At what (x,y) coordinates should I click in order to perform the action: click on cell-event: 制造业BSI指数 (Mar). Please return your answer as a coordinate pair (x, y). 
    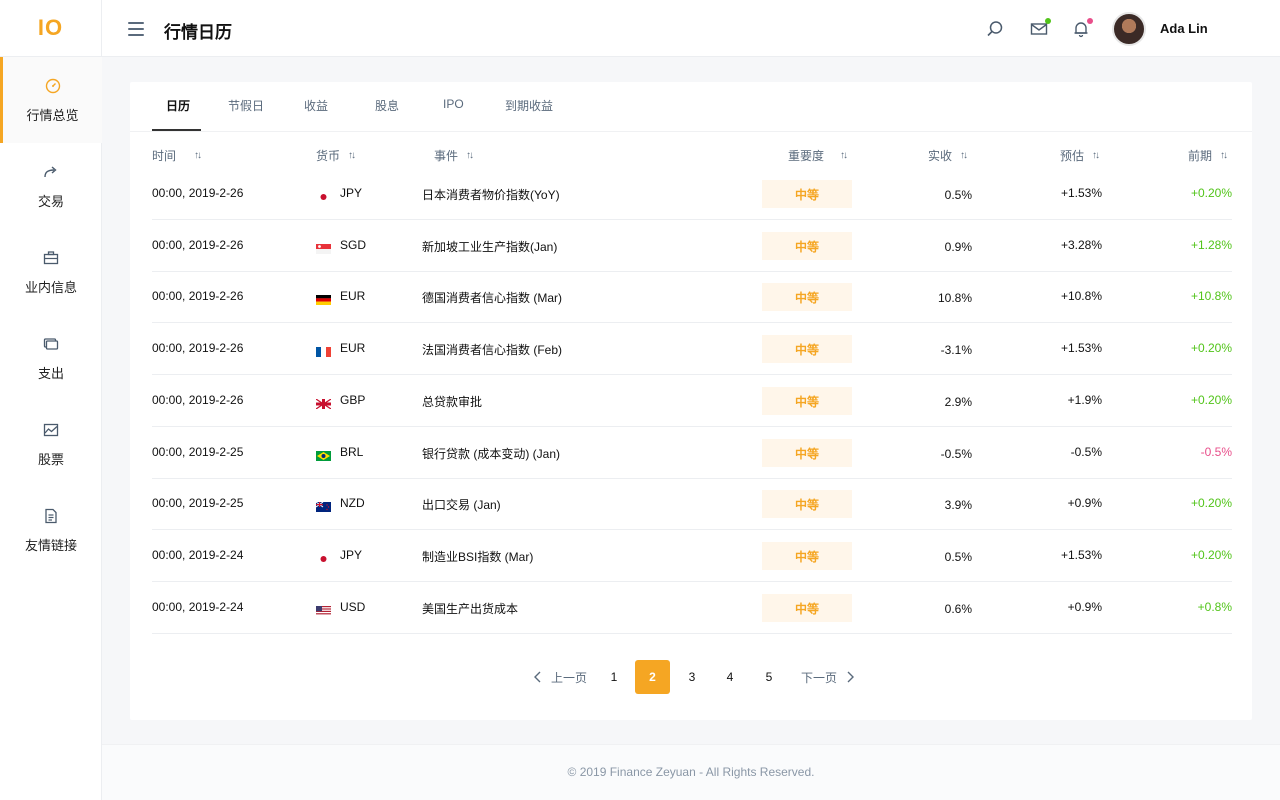
    Looking at the image, I should click on (477, 556).